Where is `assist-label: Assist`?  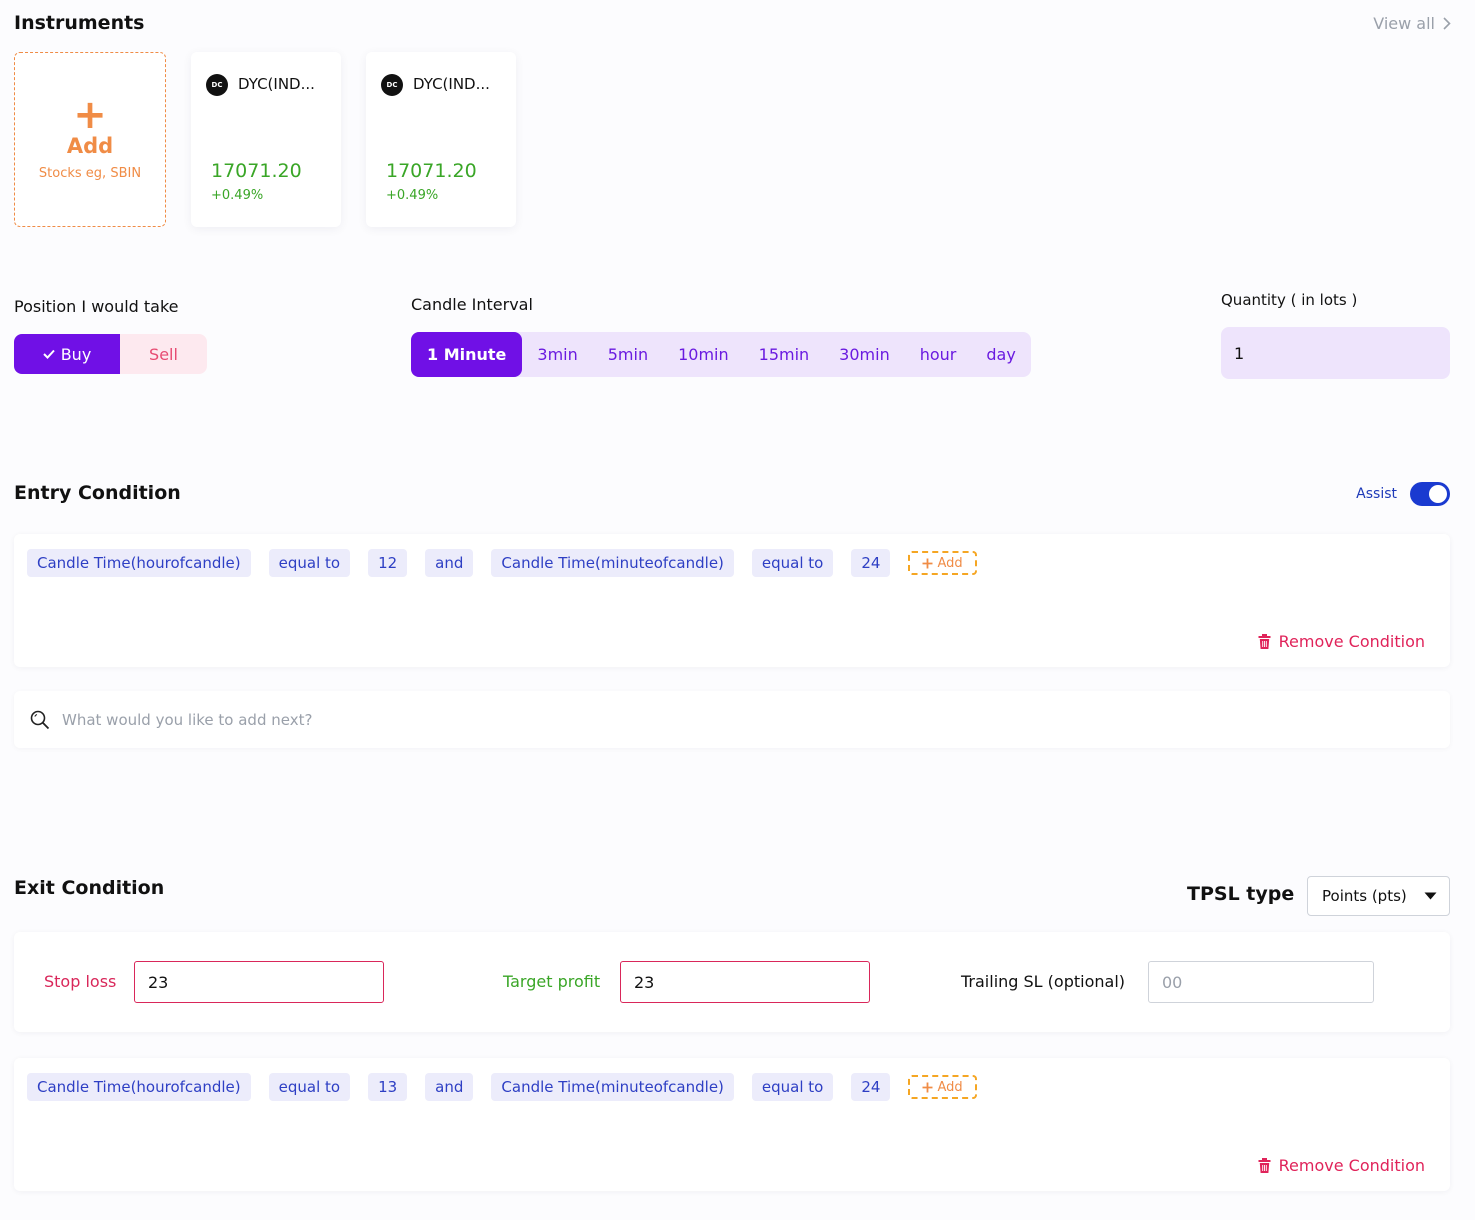
assist-label: Assist is located at coordinates (1376, 494).